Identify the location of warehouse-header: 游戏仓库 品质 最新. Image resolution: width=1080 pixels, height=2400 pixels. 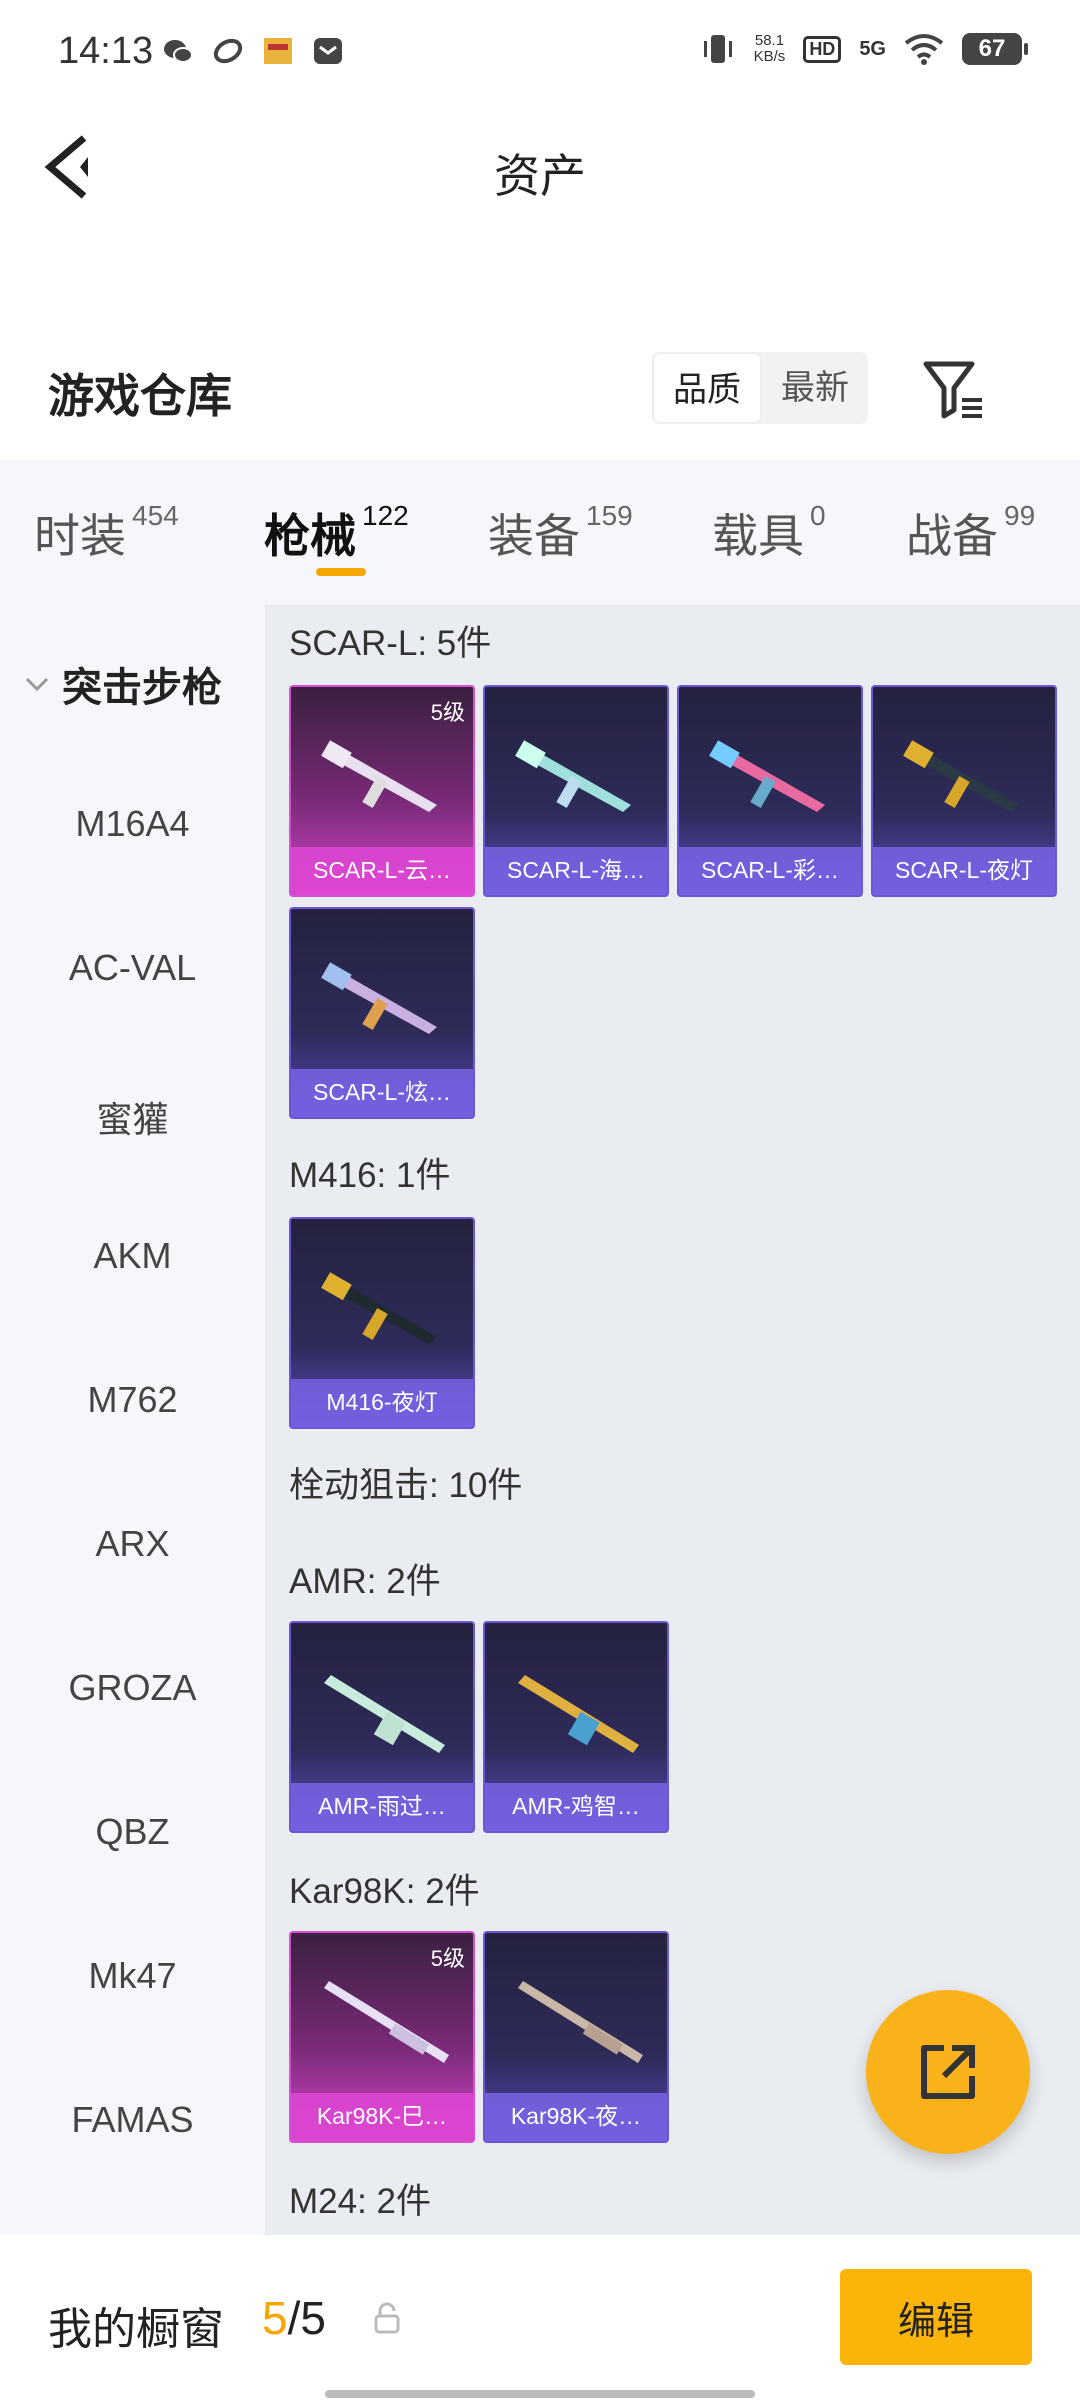
(540, 395).